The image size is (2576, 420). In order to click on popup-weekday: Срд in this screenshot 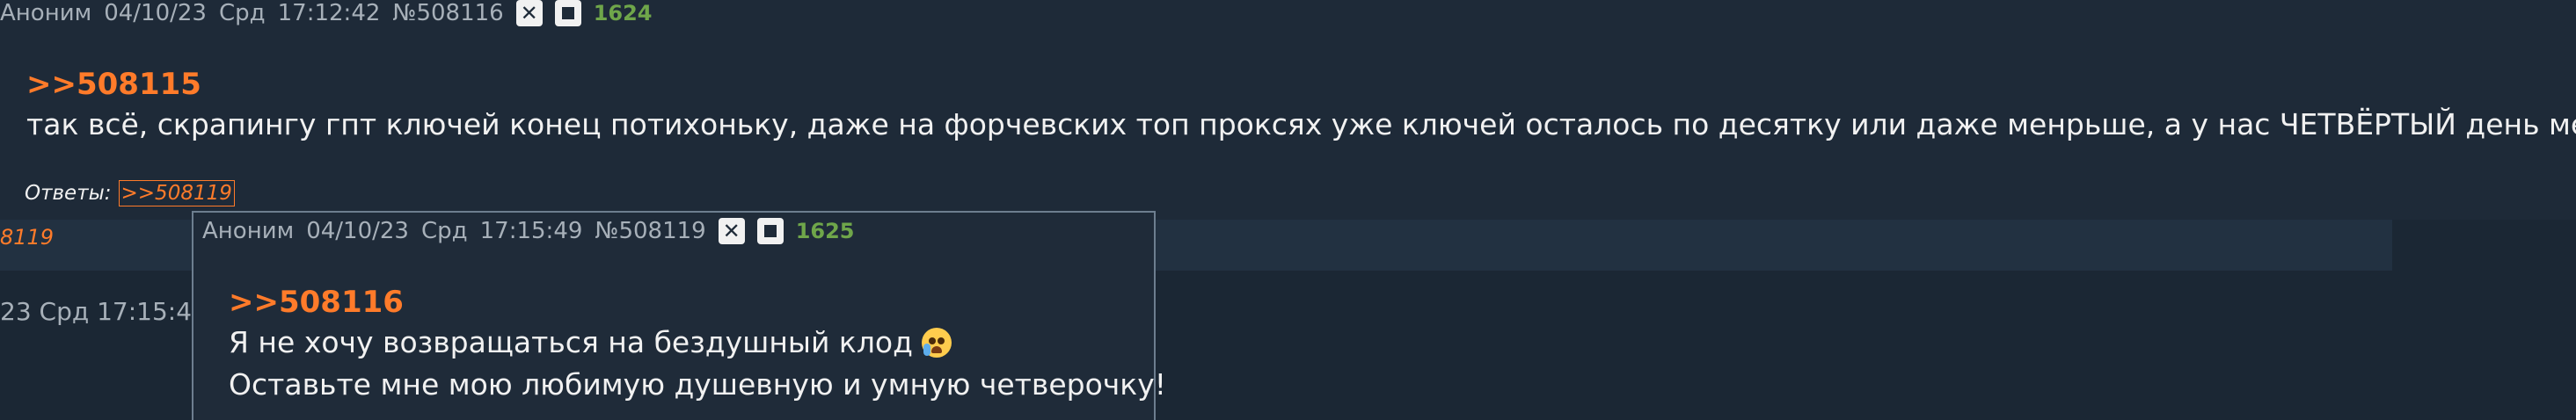, I will do `click(444, 231)`.